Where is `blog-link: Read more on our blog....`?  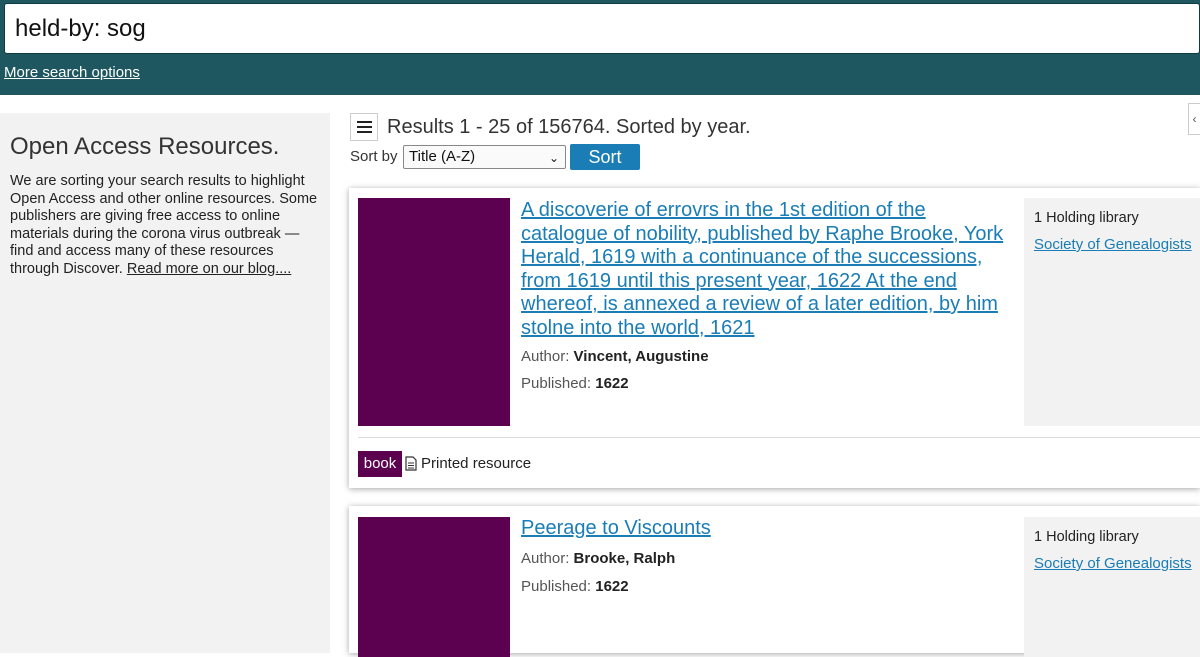
blog-link: Read more on our blog.... is located at coordinates (209, 269).